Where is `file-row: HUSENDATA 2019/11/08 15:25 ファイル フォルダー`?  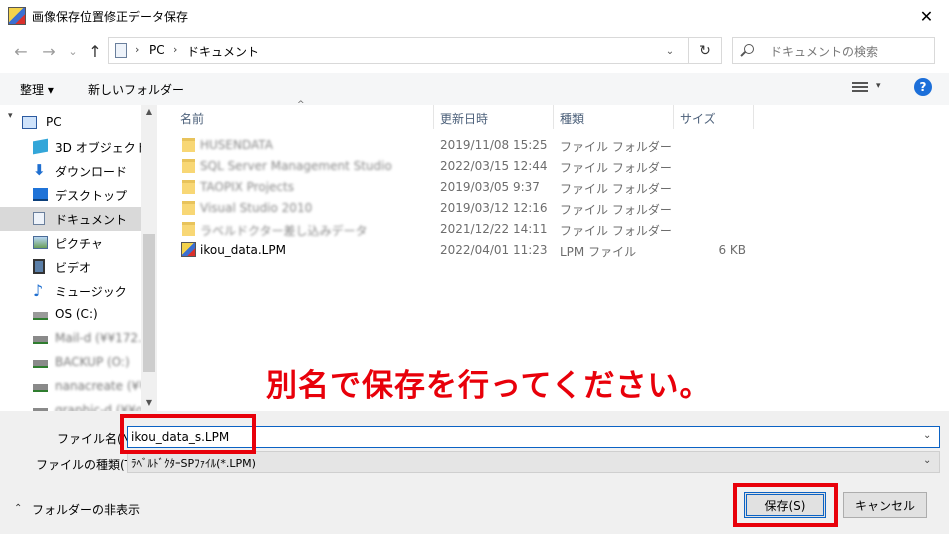 file-row: HUSENDATA 2019/11/08 15:25 ファイル フォルダー is located at coordinates (458, 145).